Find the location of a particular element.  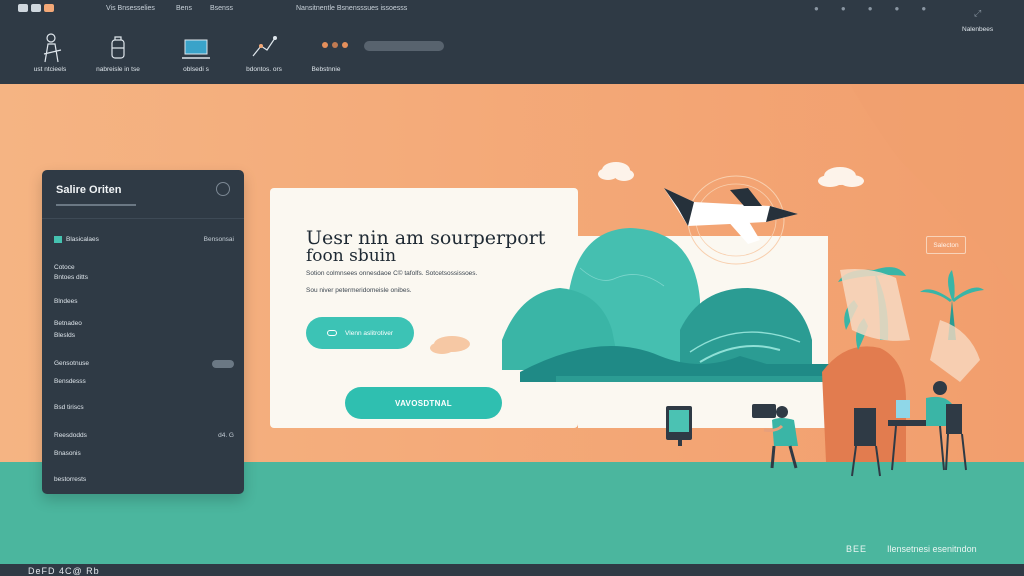

sidebar-item-label: Gensotnuse is located at coordinates (72, 363).